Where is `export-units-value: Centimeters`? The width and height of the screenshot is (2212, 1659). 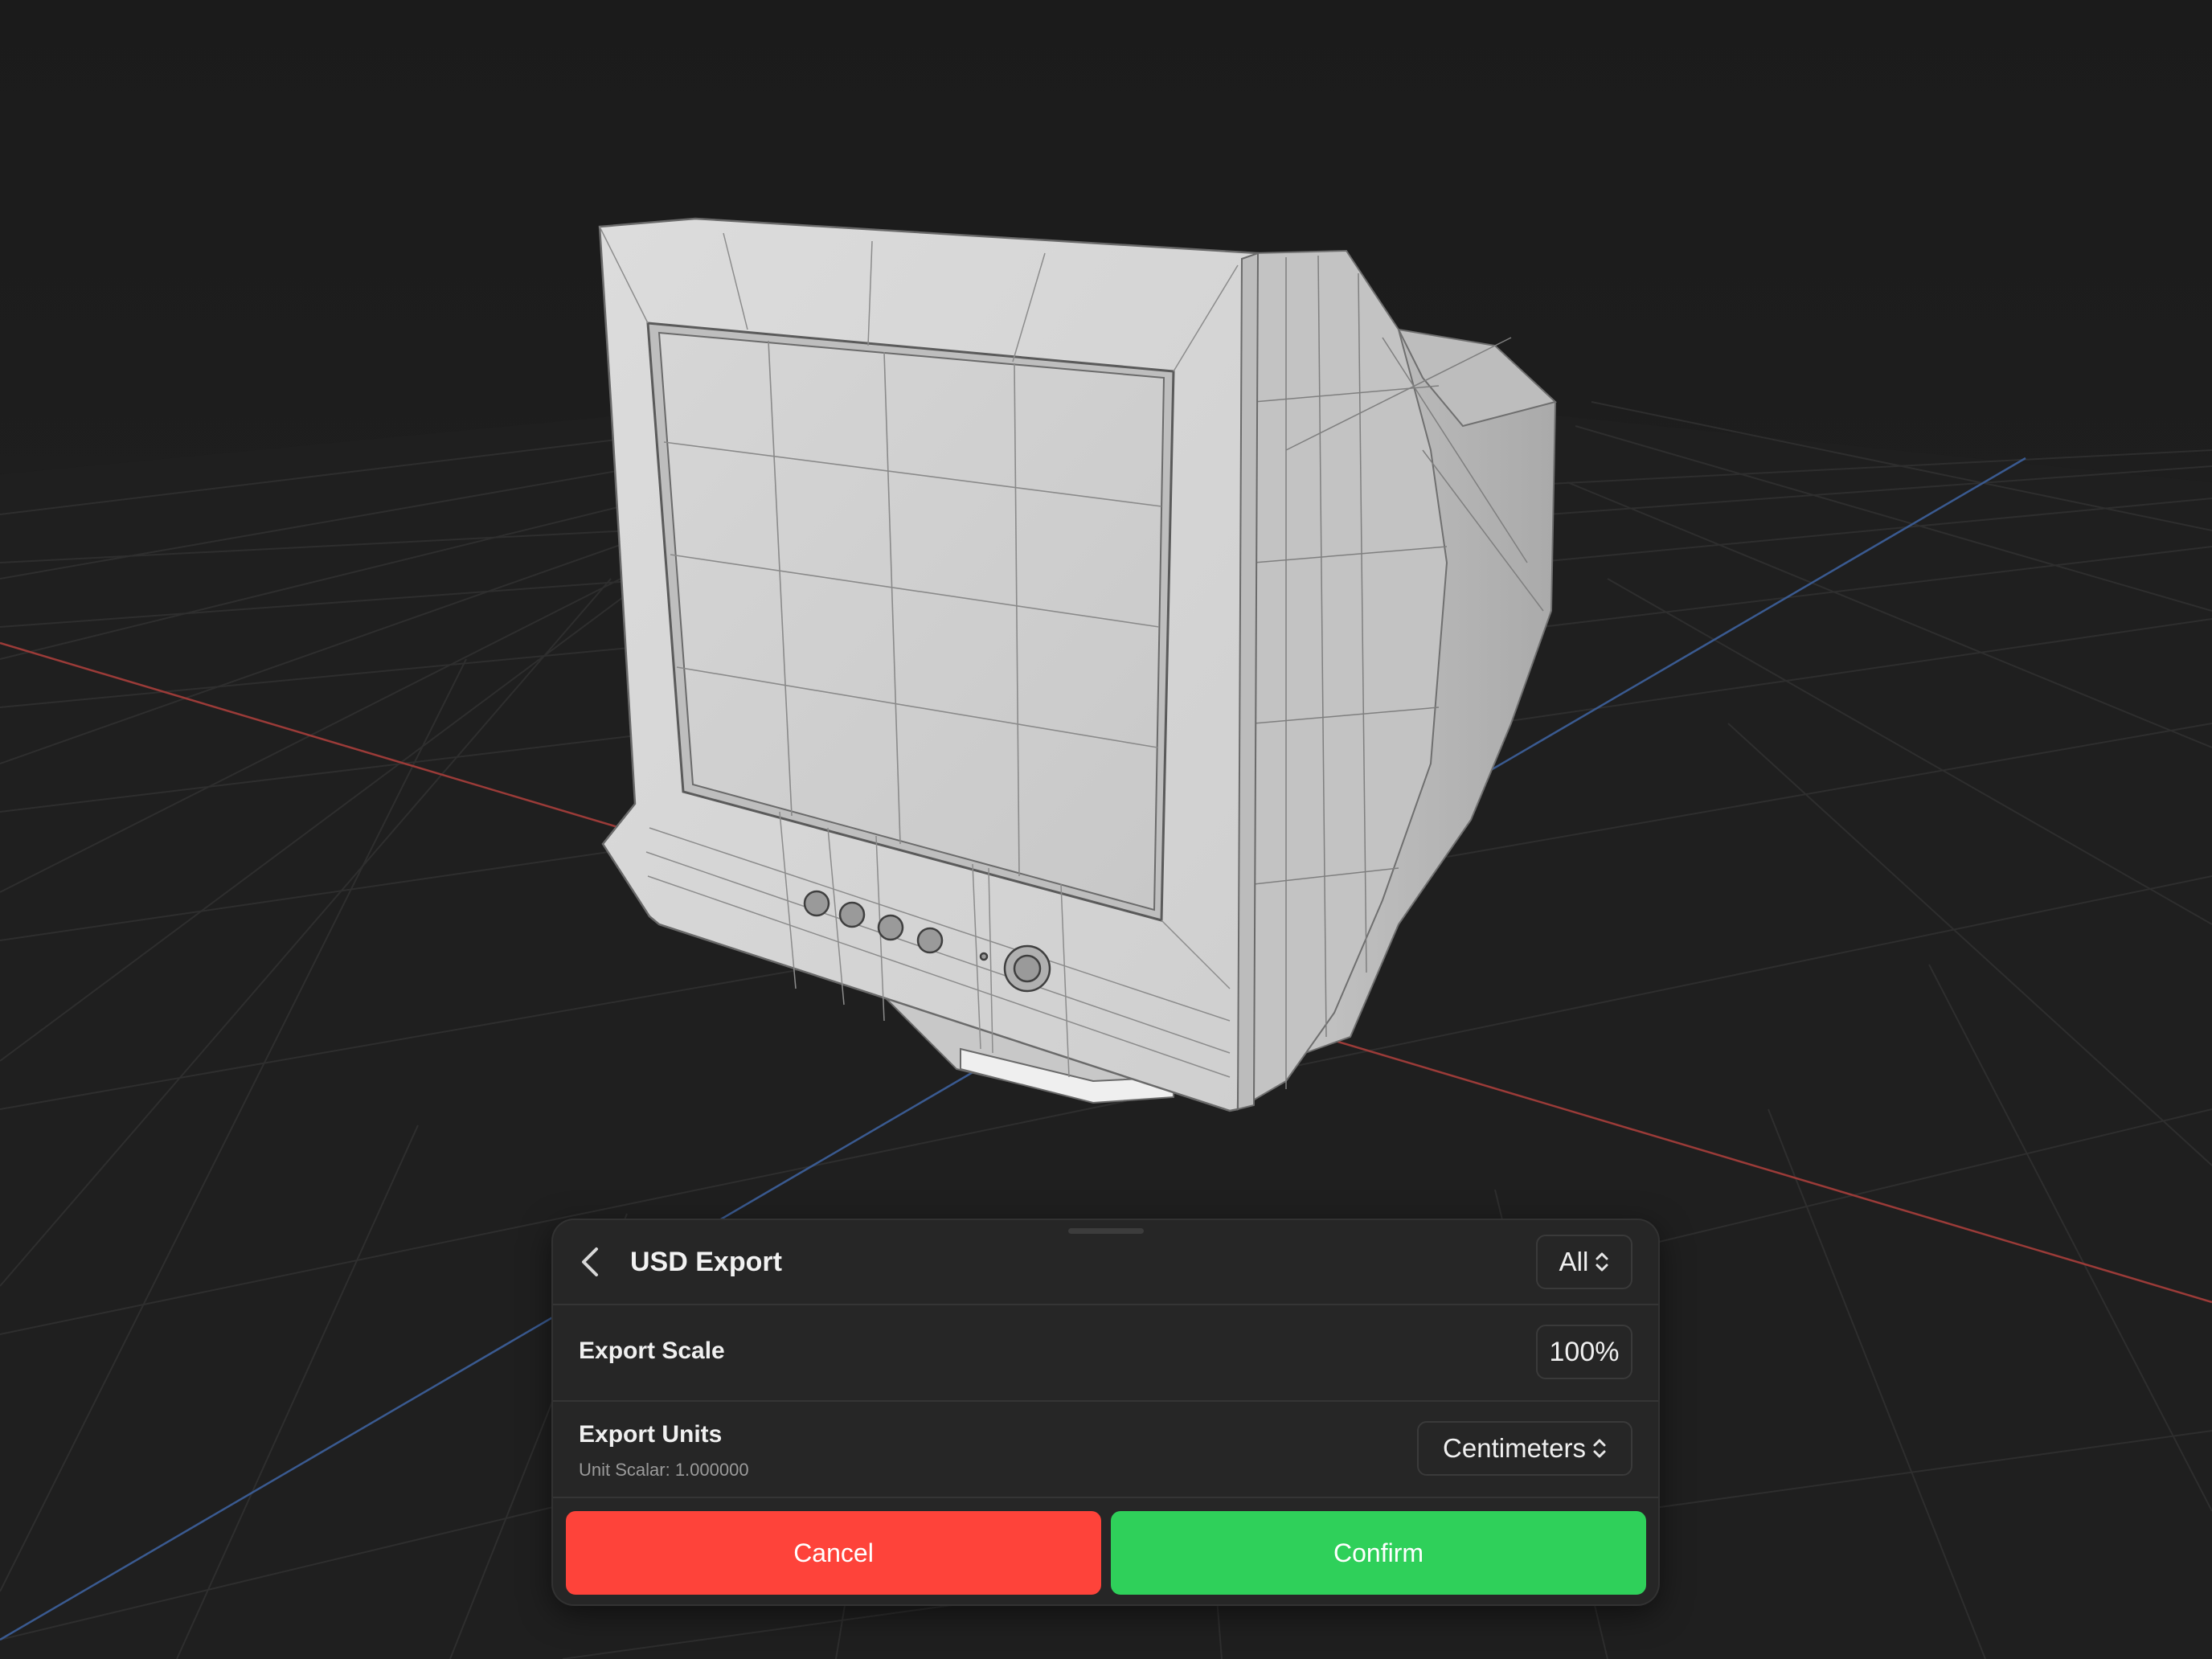 export-units-value: Centimeters is located at coordinates (1514, 1448).